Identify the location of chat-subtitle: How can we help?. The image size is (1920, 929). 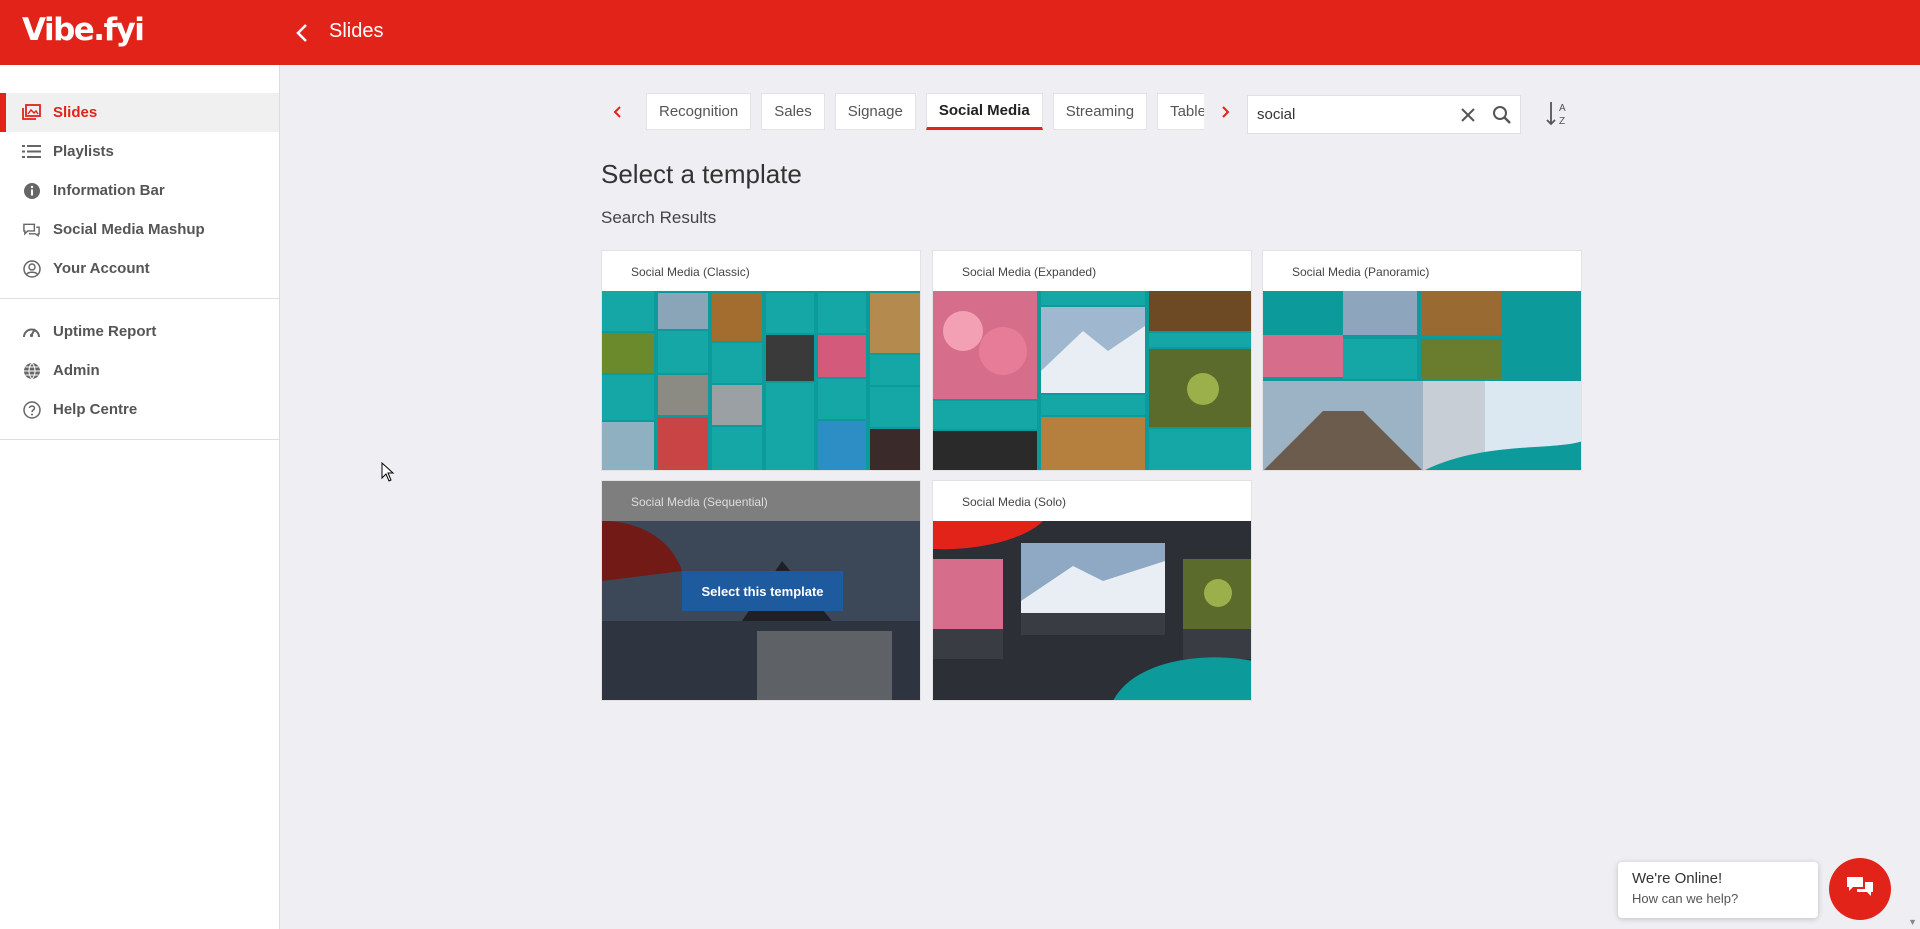
(1685, 898).